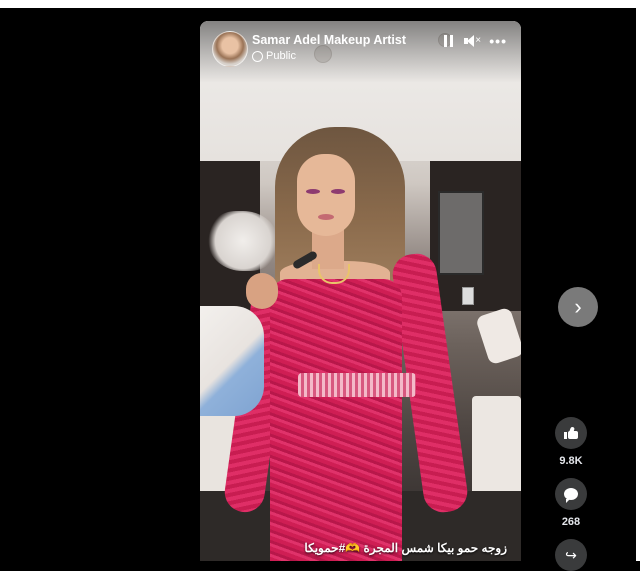 The image size is (640, 571). Describe the element at coordinates (262, 291) in the screenshot. I see `artist-hand` at that location.